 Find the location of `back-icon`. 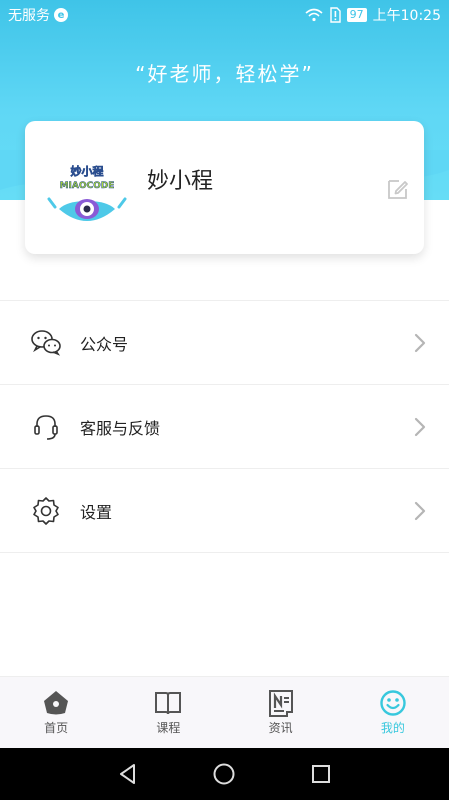

back-icon is located at coordinates (128, 774).